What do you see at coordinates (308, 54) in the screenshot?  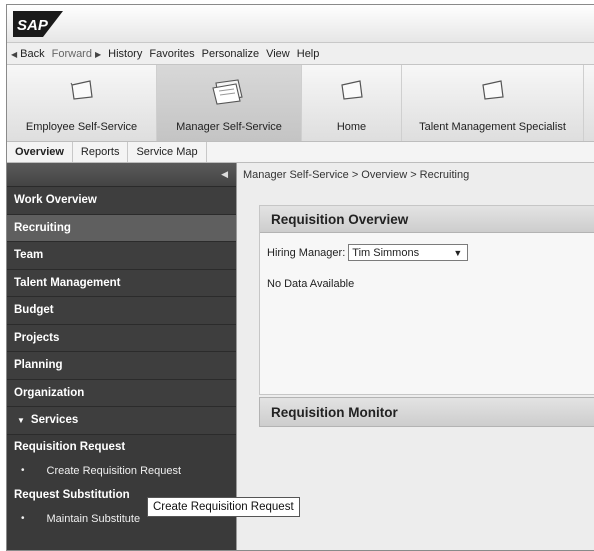 I see `menu-help: Help` at bounding box center [308, 54].